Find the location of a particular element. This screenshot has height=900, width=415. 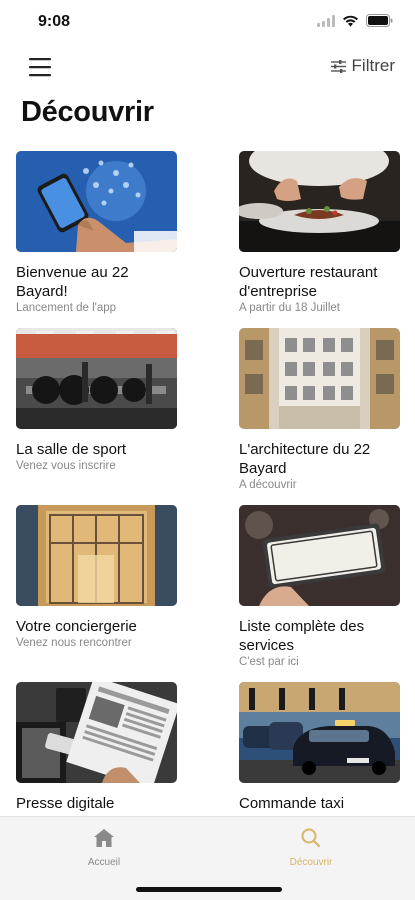

search-icon is located at coordinates (311, 838).